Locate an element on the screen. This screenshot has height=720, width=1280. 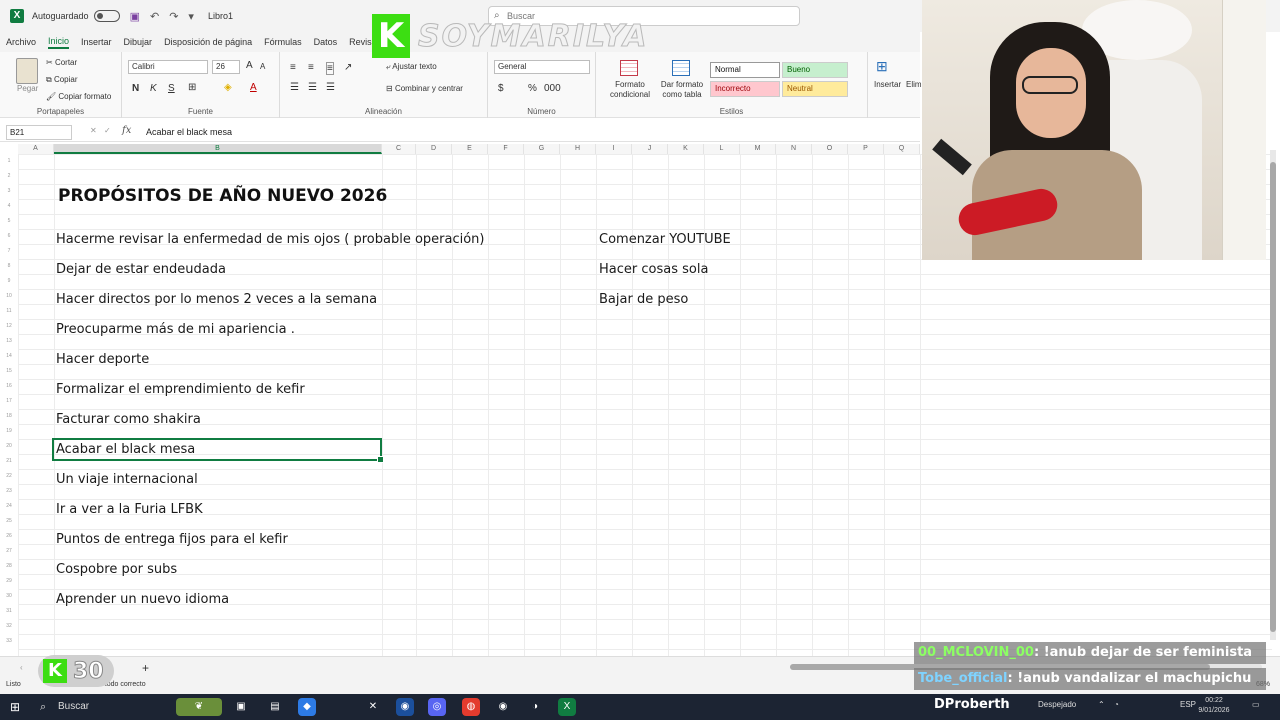
task-view-icon: ▣ is located at coordinates (241, 707).